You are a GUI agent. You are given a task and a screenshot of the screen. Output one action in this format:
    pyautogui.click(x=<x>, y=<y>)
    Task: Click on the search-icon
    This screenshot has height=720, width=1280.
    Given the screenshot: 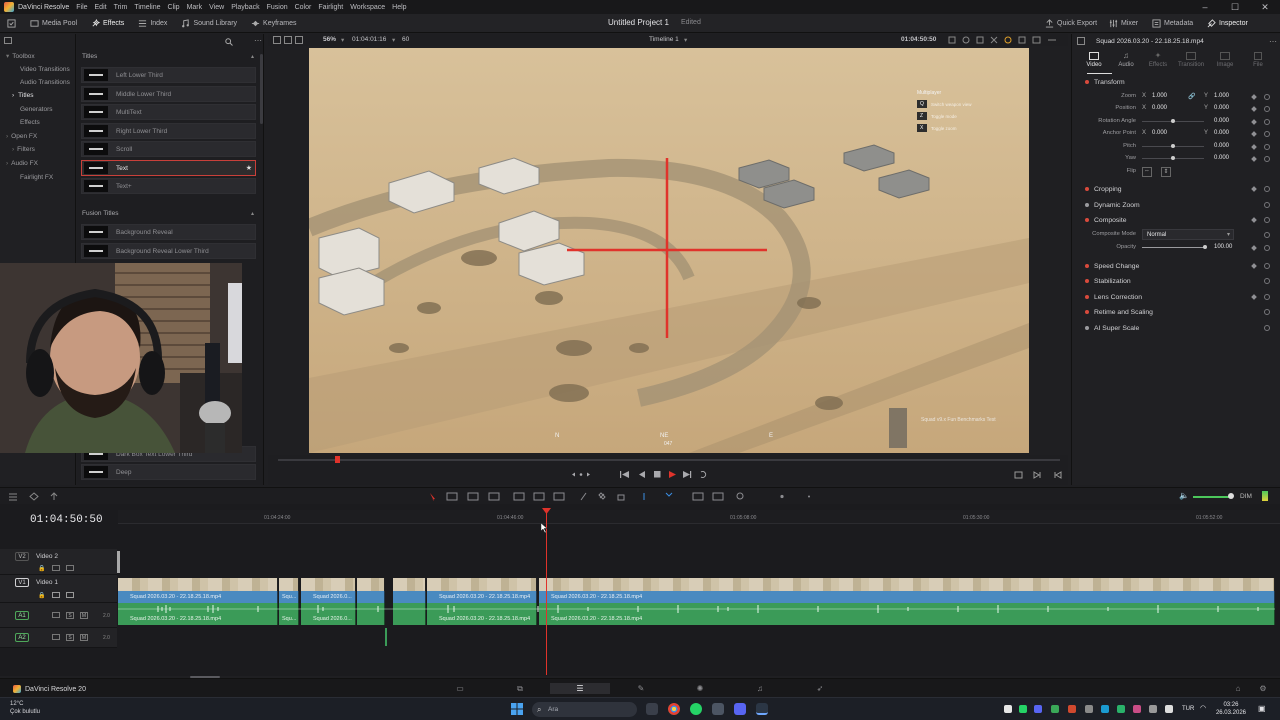 What is the action you would take?
    pyautogui.click(x=229, y=42)
    